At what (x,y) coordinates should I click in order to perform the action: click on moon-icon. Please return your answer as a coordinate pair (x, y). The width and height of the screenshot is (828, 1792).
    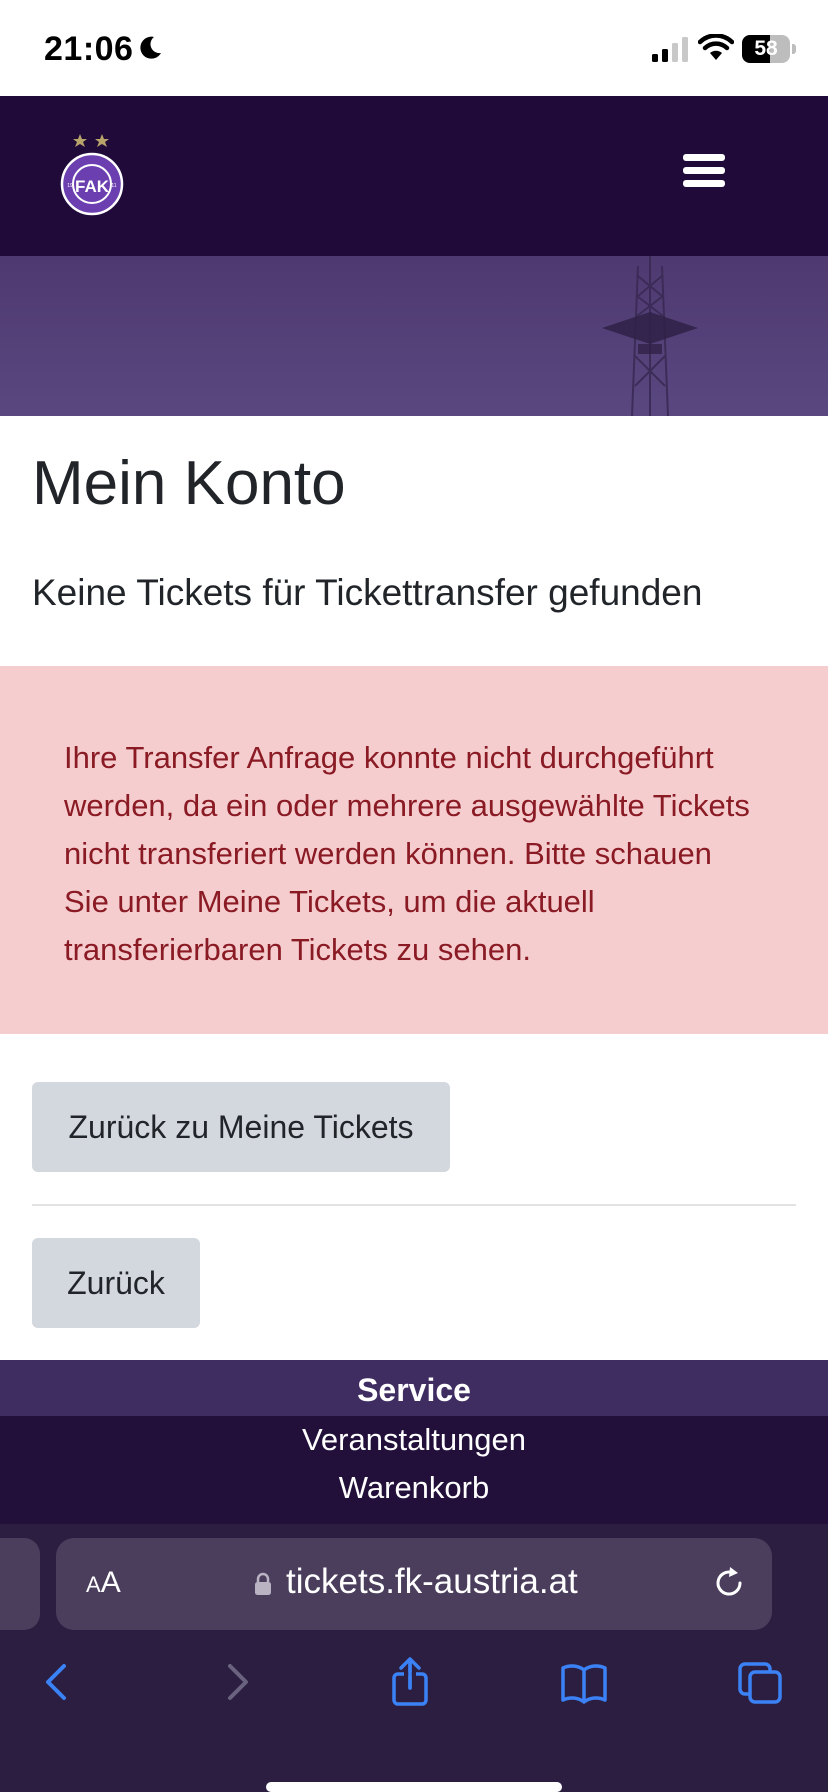
    Looking at the image, I should click on (150, 47).